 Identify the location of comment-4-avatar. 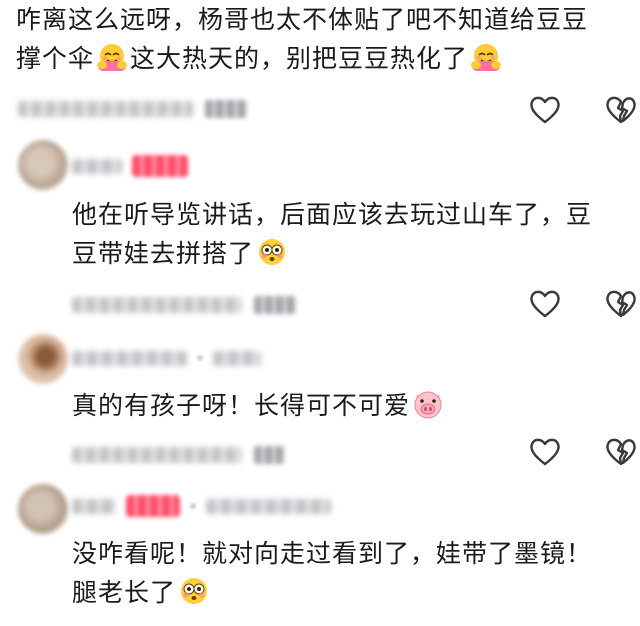
(43, 509).